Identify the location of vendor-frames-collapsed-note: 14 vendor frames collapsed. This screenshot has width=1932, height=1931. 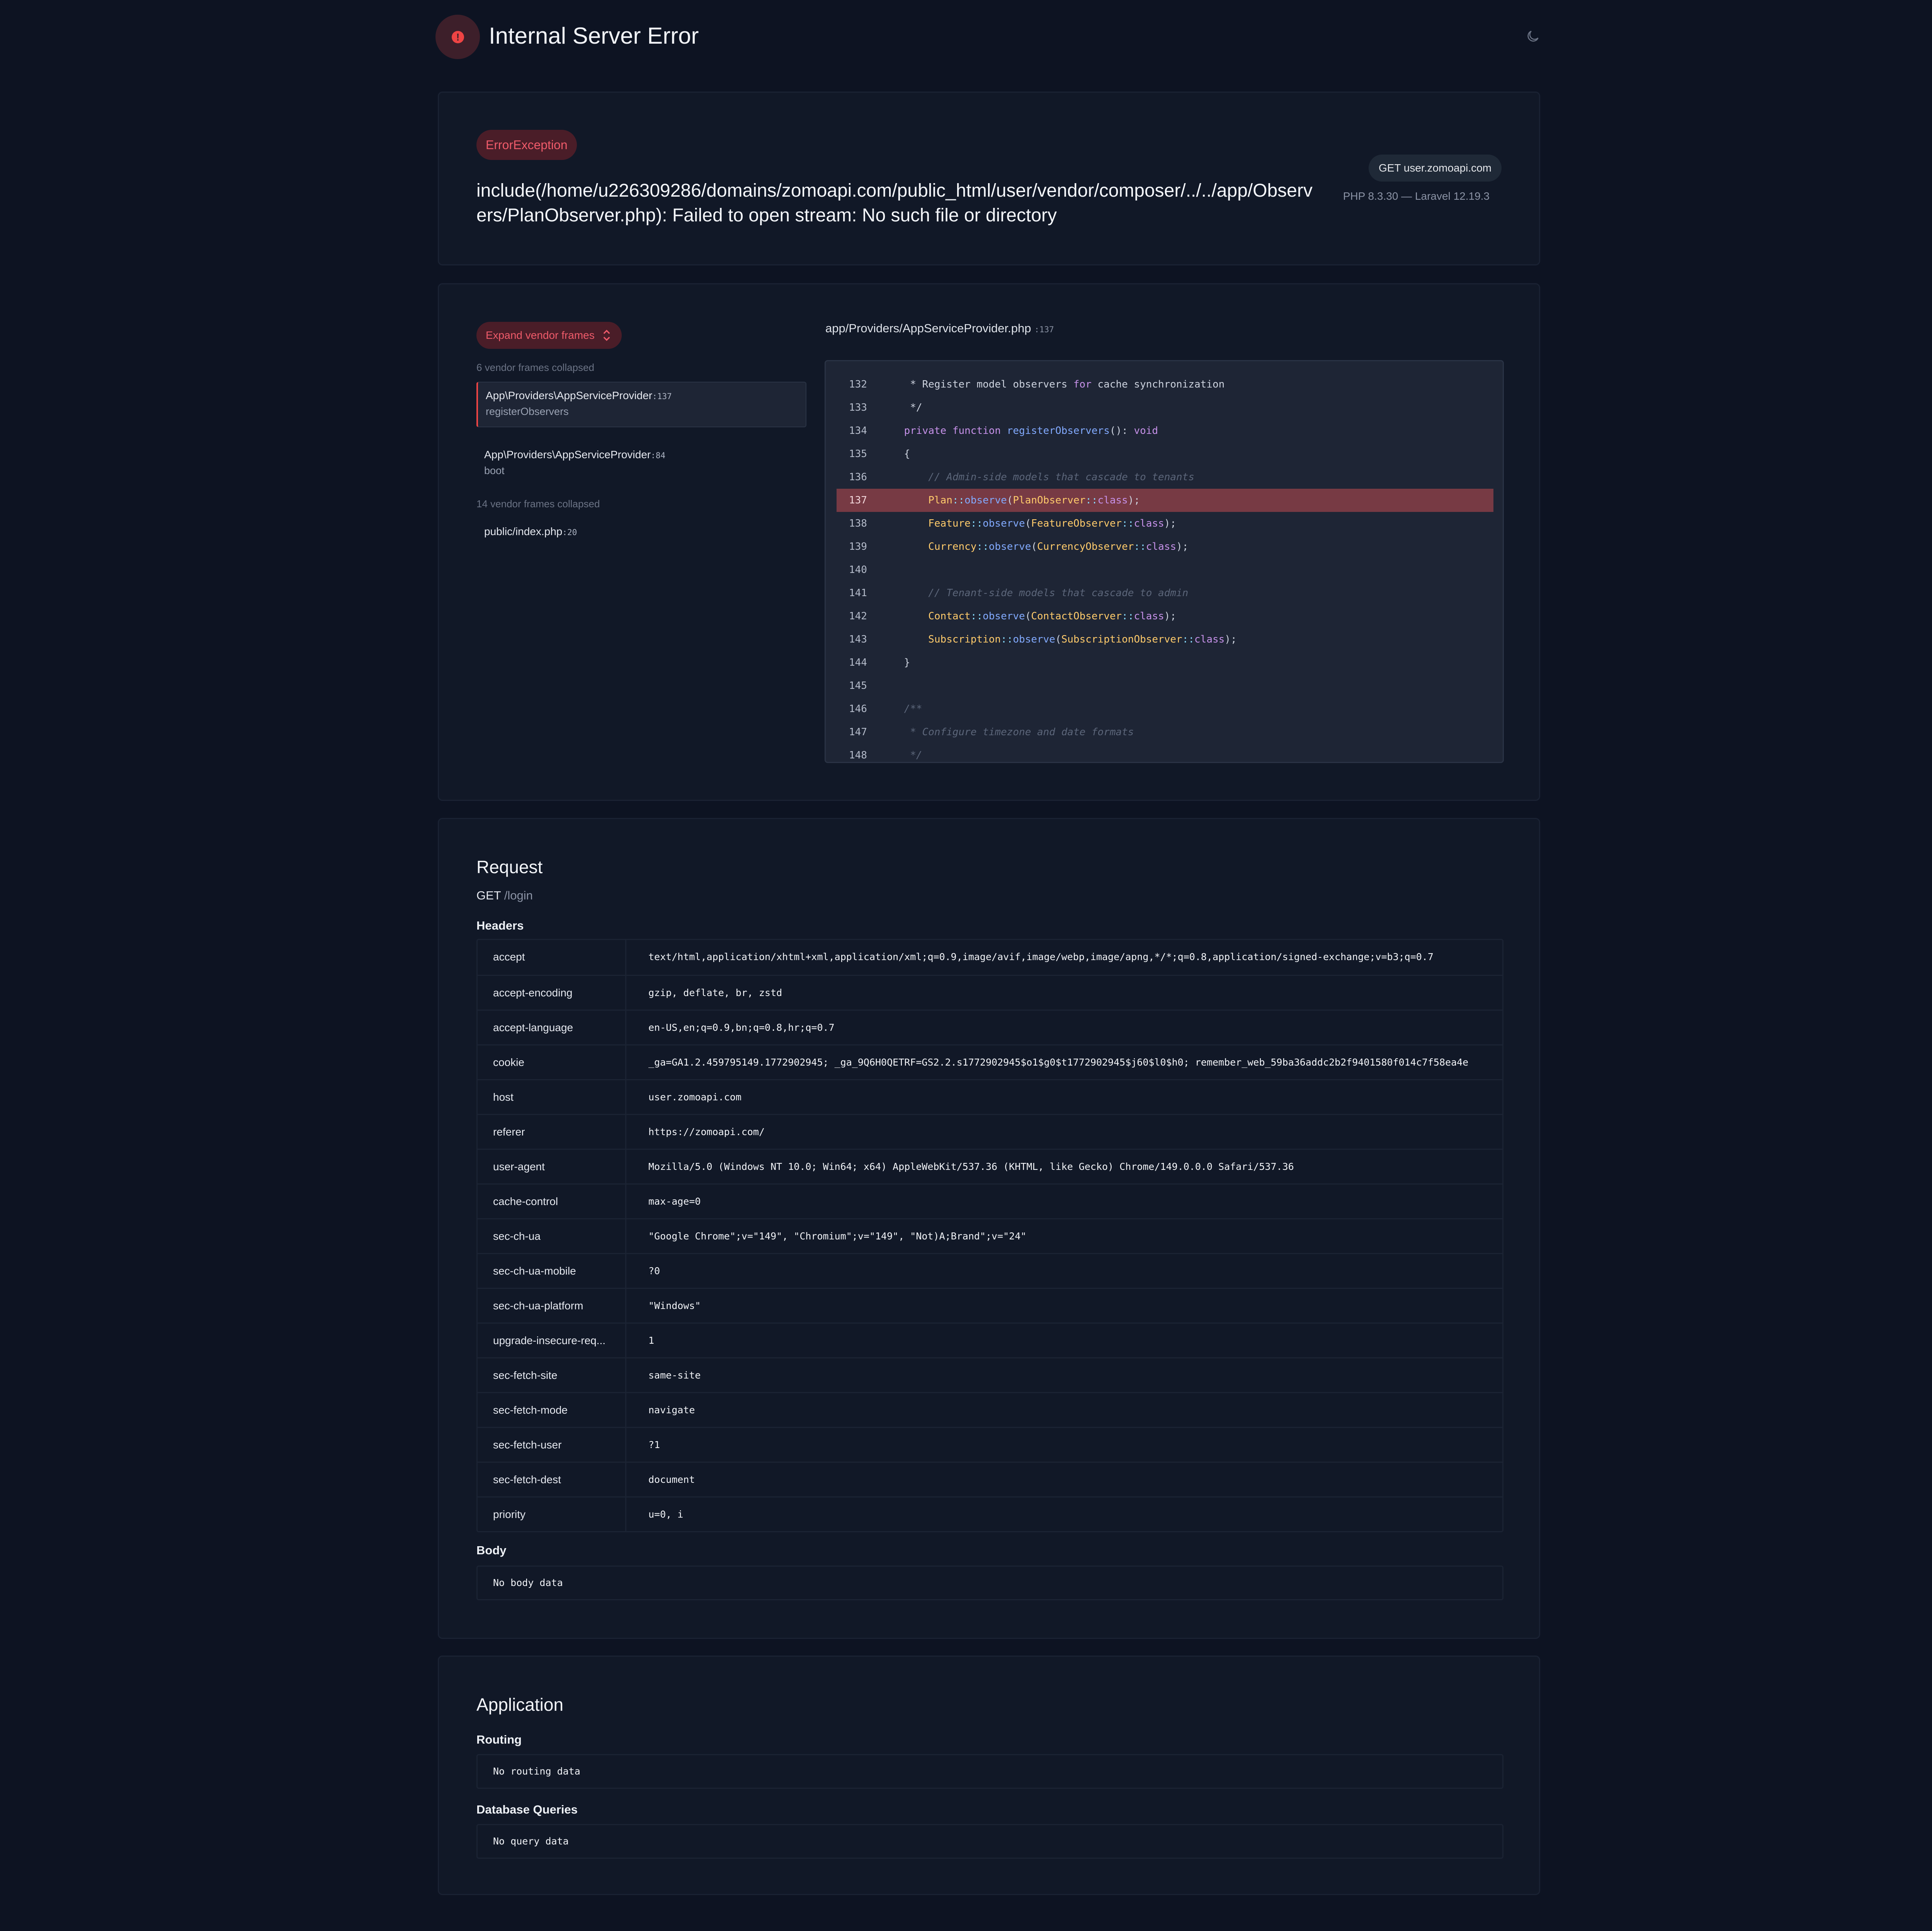
(538, 504).